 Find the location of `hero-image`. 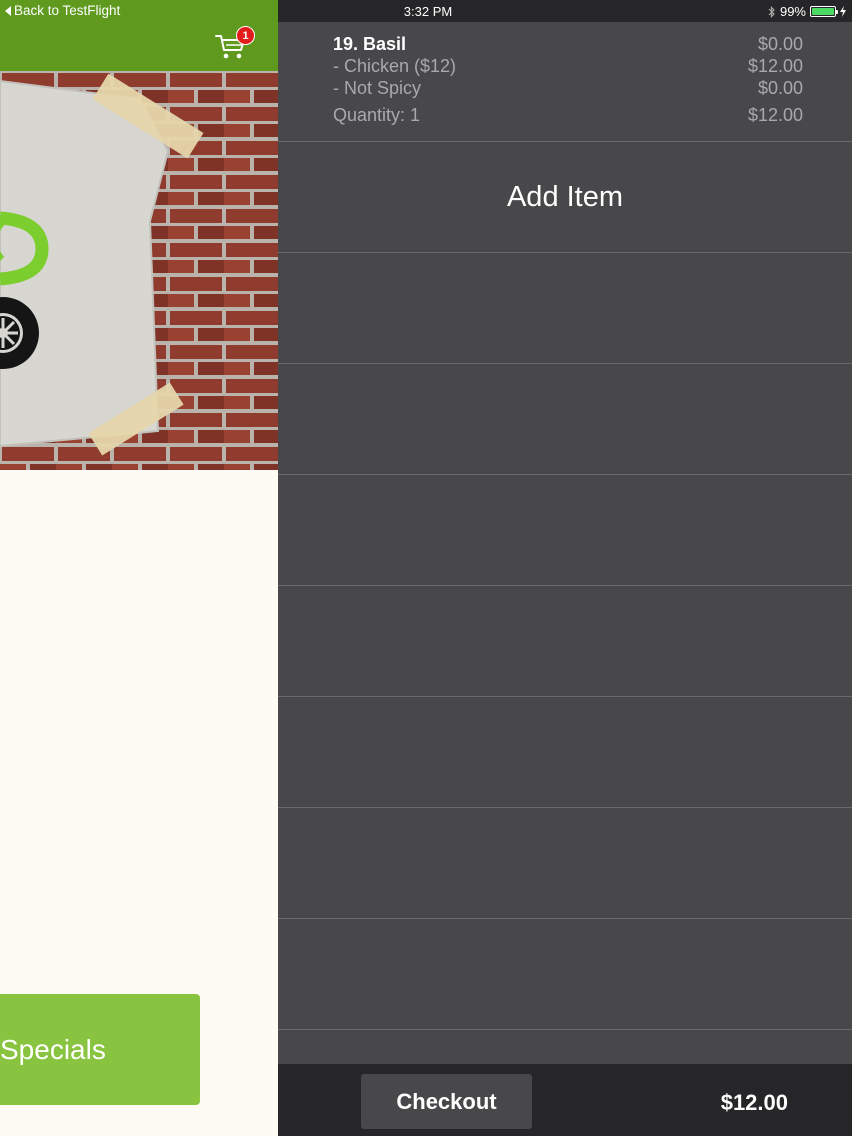

hero-image is located at coordinates (139, 270).